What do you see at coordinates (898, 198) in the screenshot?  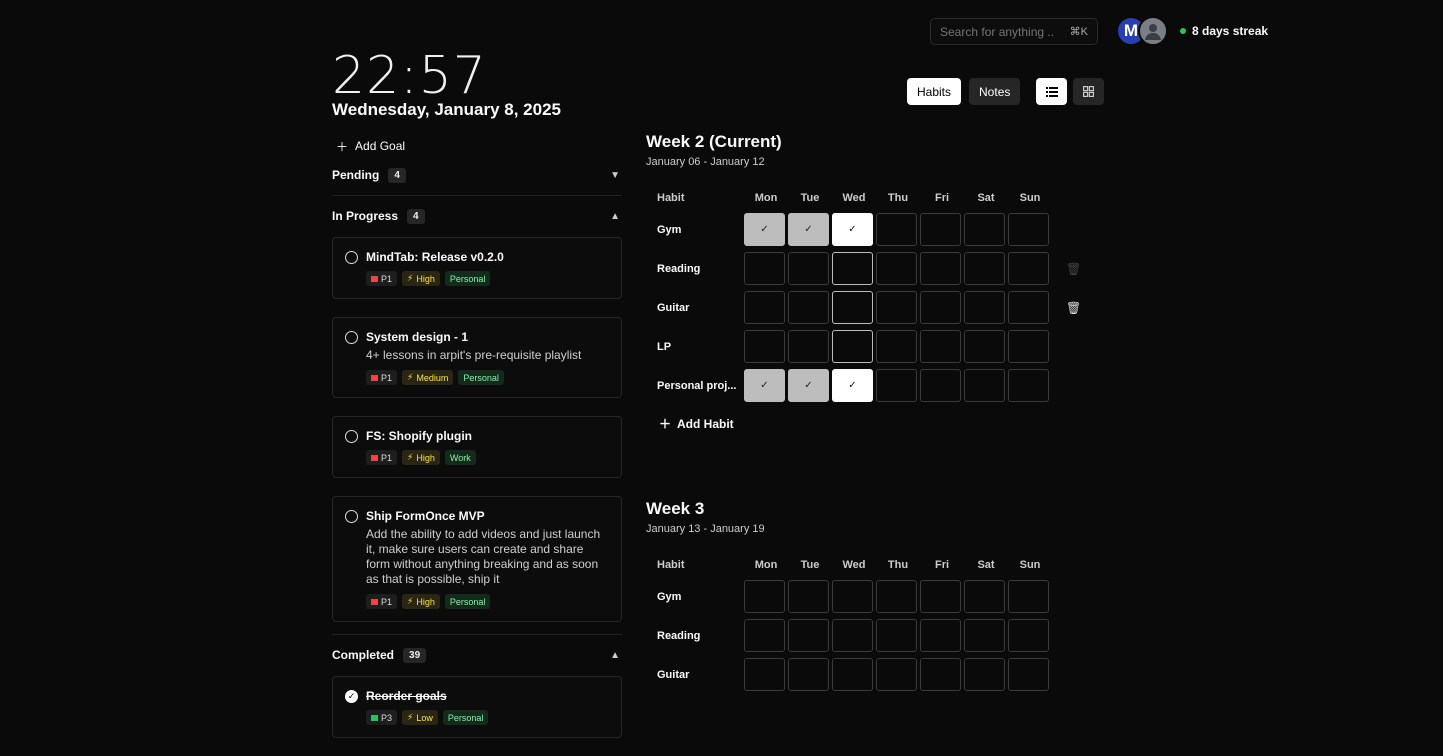 I see `day-header: Thu` at bounding box center [898, 198].